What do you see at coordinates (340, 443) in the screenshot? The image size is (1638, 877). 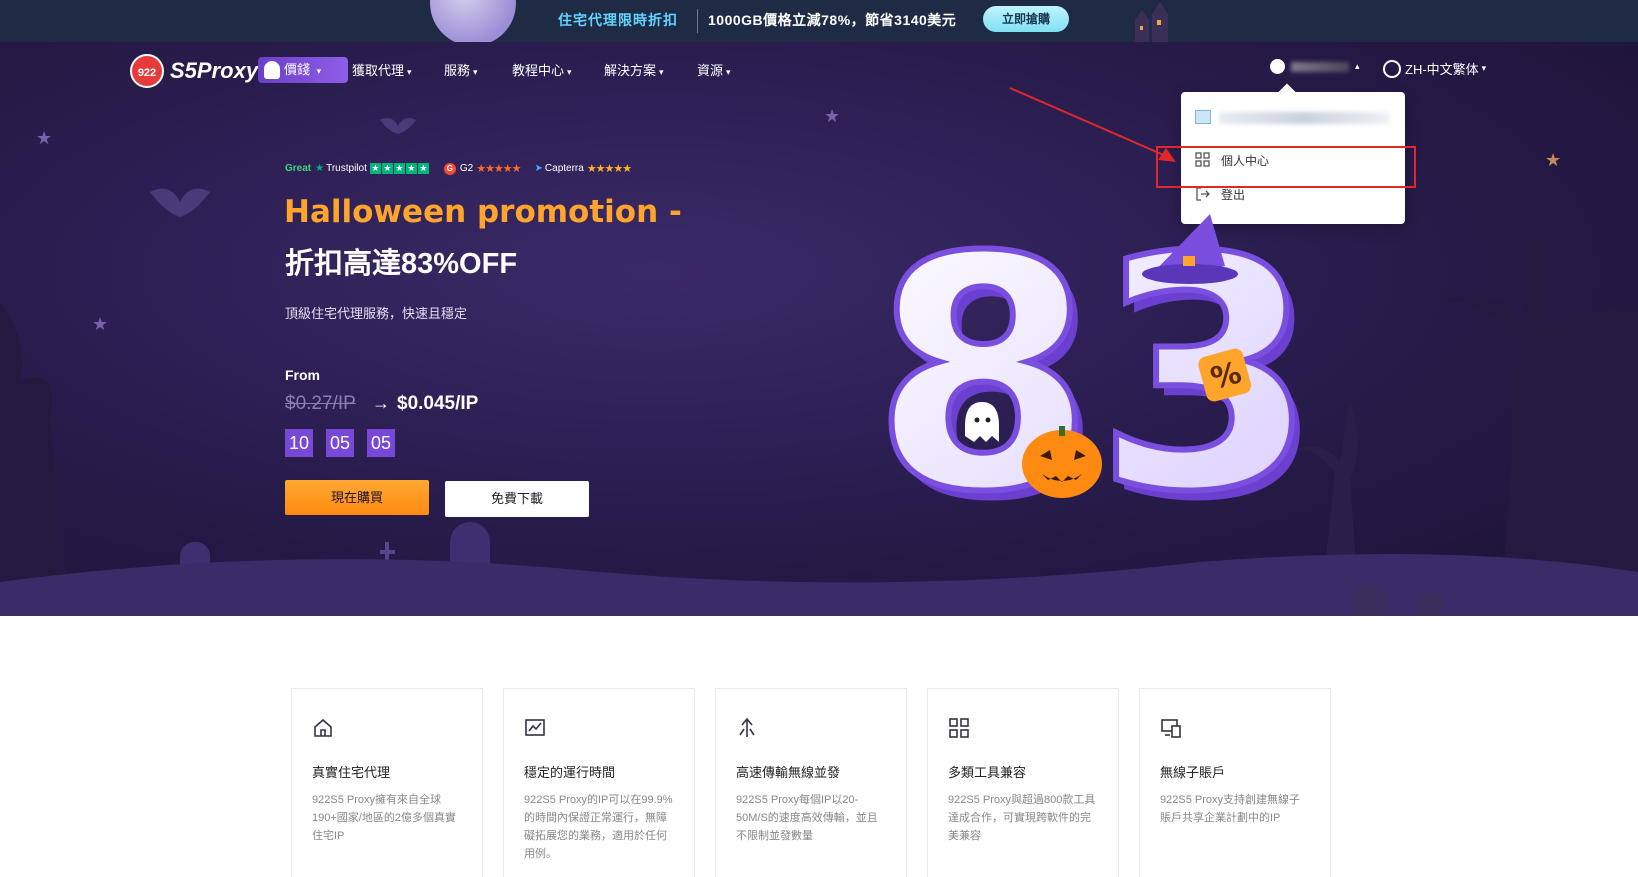 I see `timer-minutes: 05` at bounding box center [340, 443].